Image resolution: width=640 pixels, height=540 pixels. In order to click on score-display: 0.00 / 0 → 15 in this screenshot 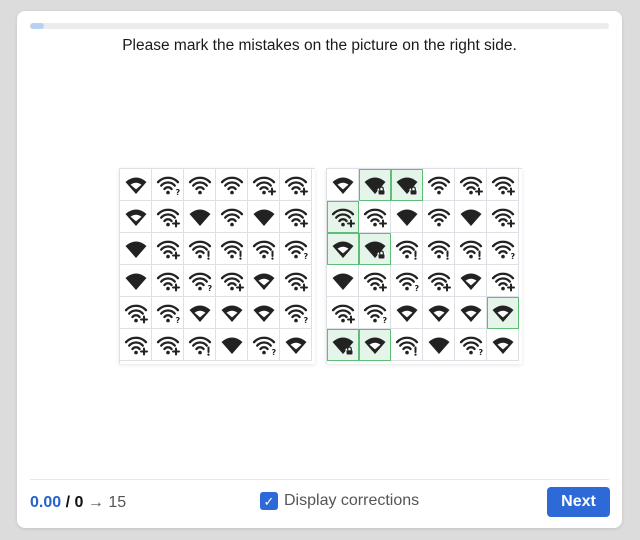, I will do `click(78, 503)`.